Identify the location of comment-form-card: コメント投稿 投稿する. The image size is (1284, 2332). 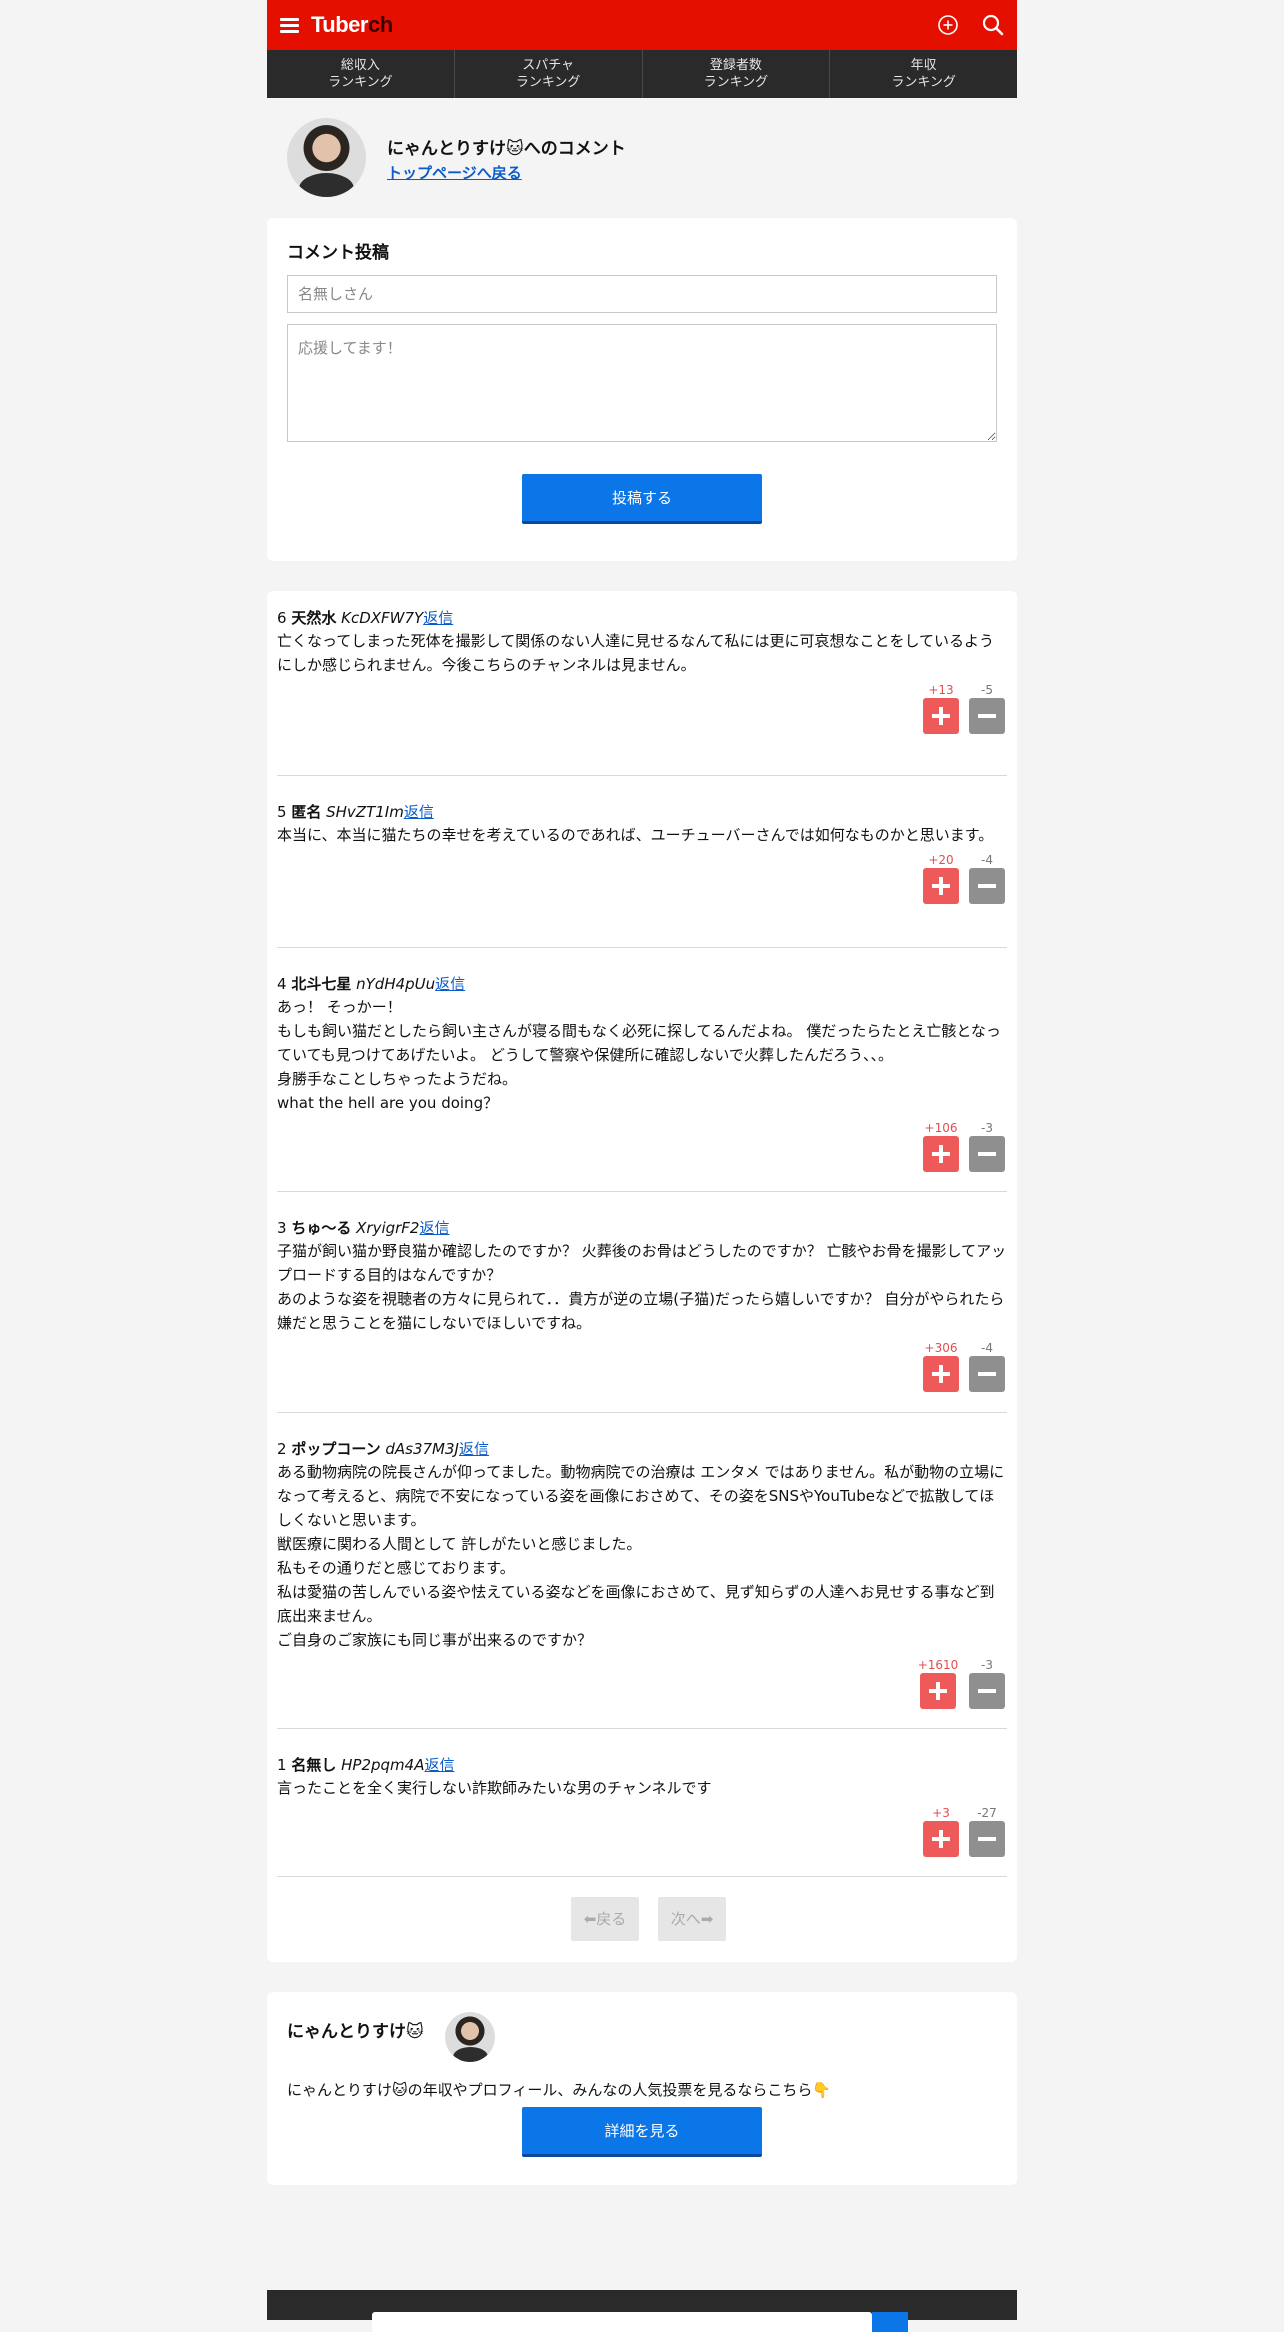
(642, 389).